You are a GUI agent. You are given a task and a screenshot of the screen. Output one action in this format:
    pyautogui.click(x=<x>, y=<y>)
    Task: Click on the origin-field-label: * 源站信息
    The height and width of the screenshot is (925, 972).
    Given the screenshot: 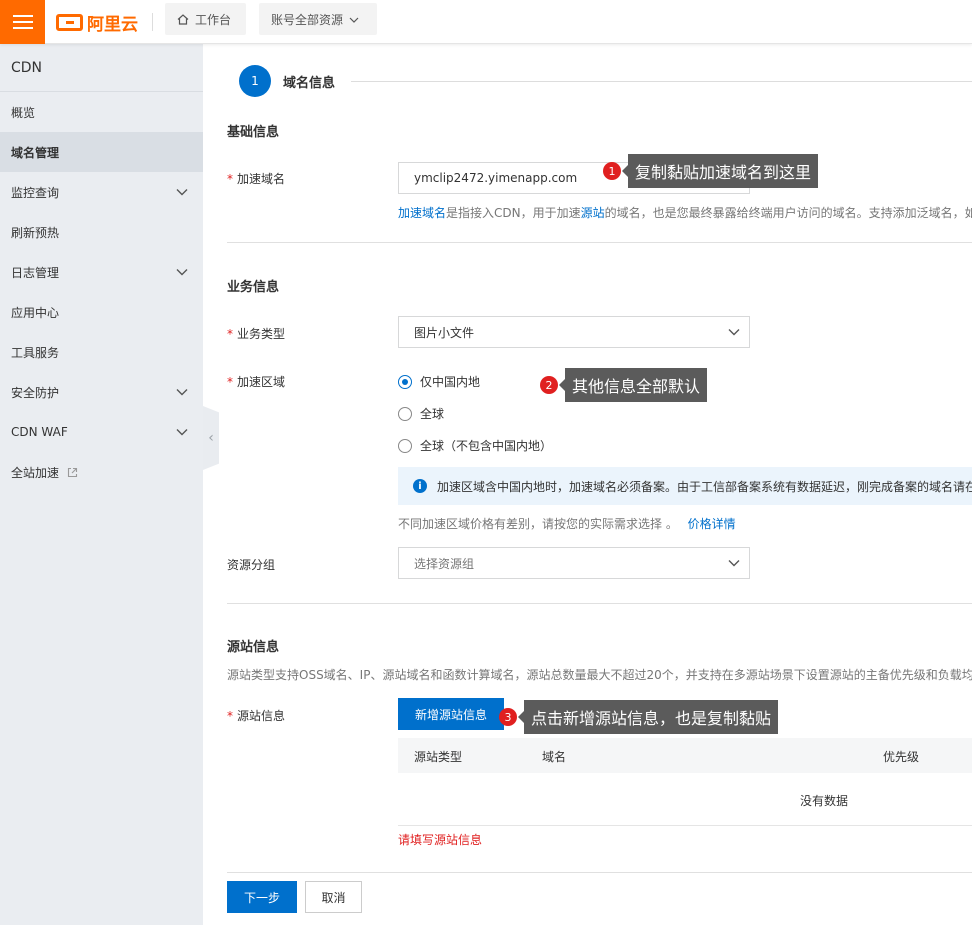 What is the action you would take?
    pyautogui.click(x=256, y=716)
    